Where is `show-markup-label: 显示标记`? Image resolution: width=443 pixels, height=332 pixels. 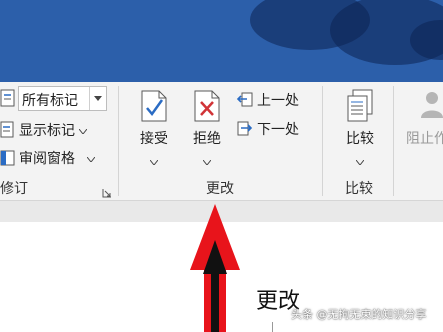
show-markup-label: 显示标记 is located at coordinates (47, 131).